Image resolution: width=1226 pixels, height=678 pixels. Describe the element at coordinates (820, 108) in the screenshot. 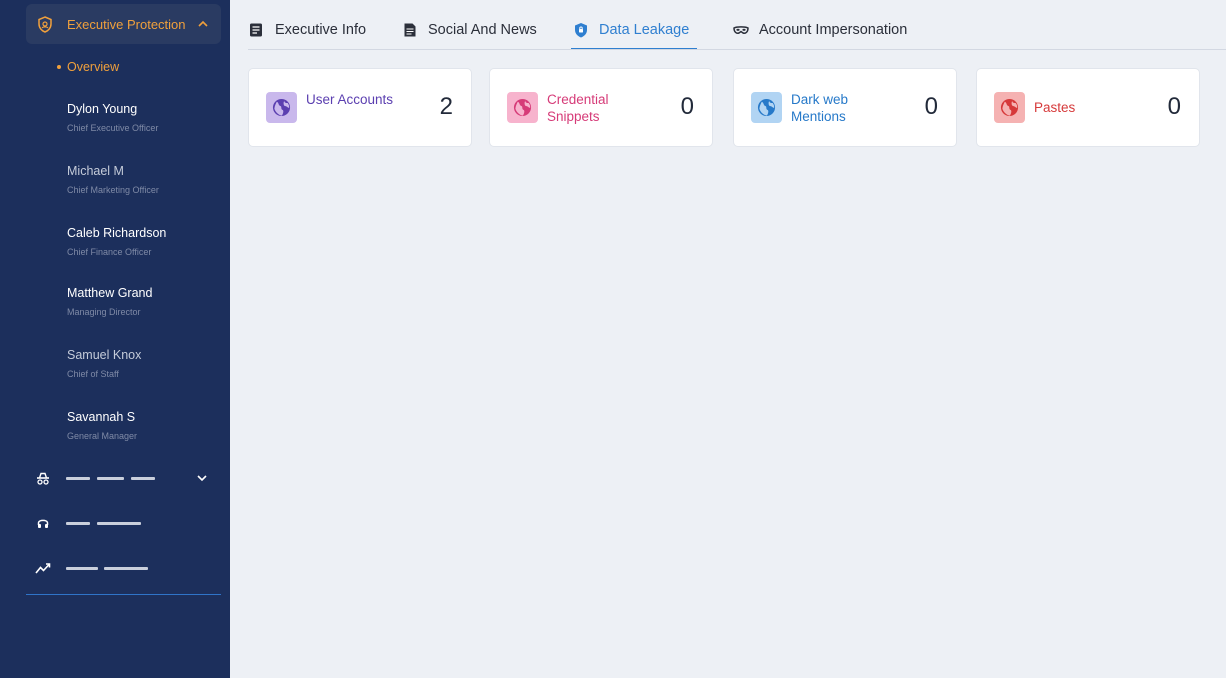

I see `card-label: Dark web Mentions` at that location.